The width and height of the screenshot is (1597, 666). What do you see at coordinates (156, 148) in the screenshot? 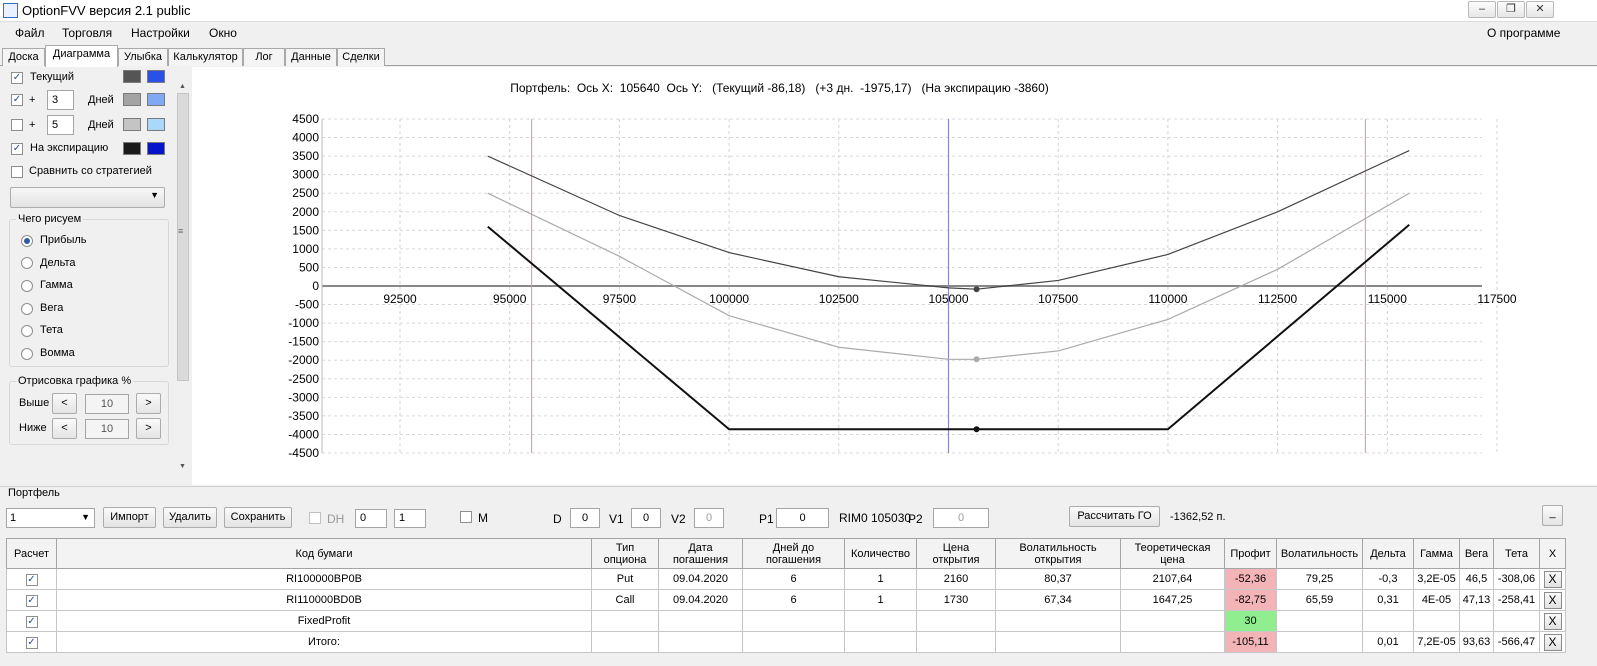
I see `exp-blue-swatch` at bounding box center [156, 148].